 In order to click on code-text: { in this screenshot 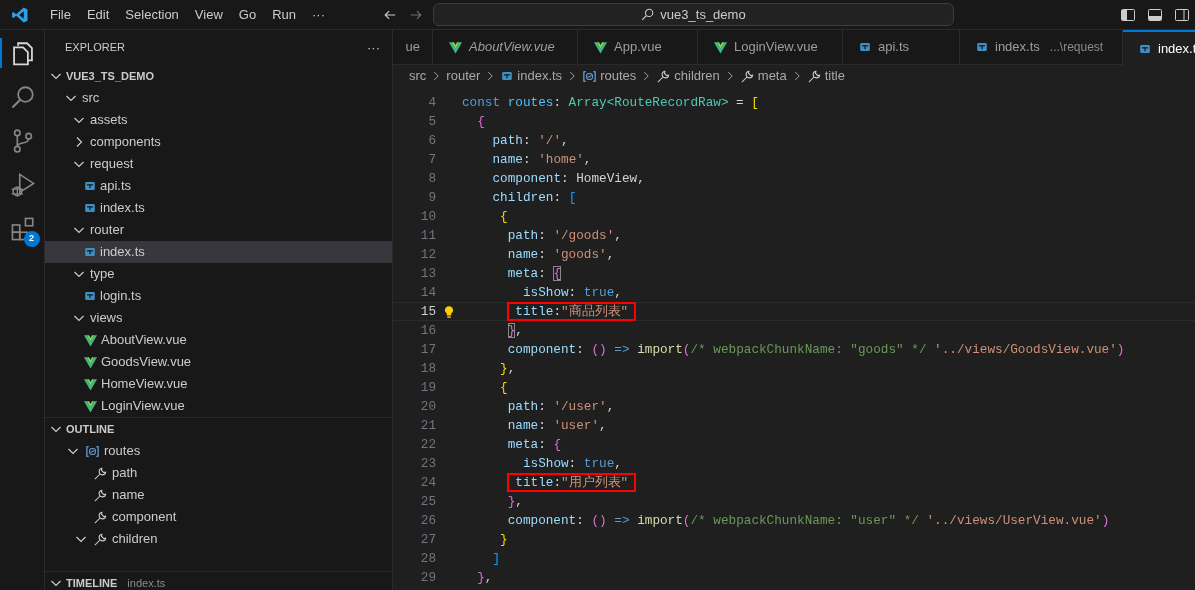, I will do `click(481, 122)`.